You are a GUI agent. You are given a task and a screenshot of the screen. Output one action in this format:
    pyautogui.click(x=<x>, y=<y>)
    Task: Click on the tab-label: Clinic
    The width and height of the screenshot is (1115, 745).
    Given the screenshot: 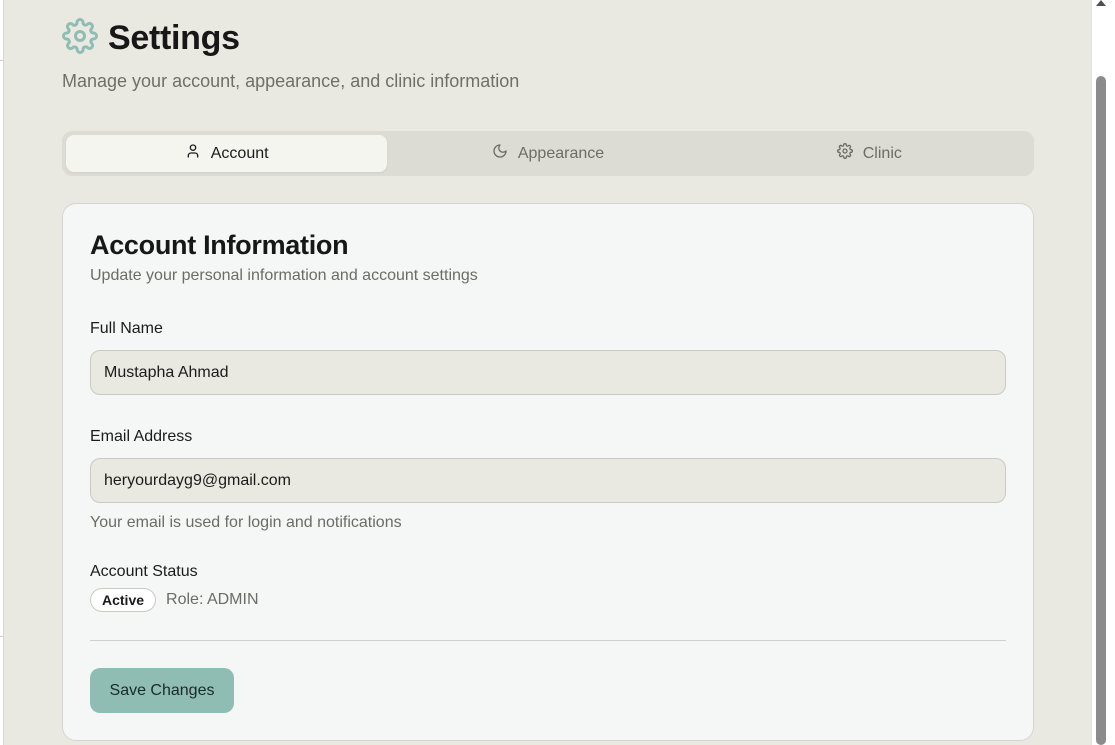 What is the action you would take?
    pyautogui.click(x=882, y=153)
    